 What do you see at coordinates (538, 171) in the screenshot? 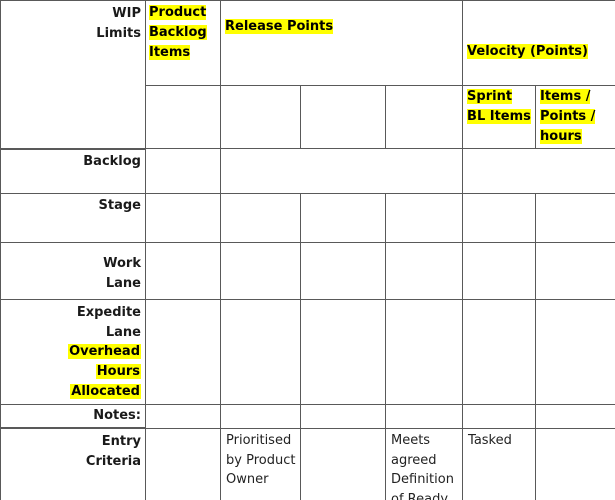
I see `backlog-cell-sprint: Sprint` at bounding box center [538, 171].